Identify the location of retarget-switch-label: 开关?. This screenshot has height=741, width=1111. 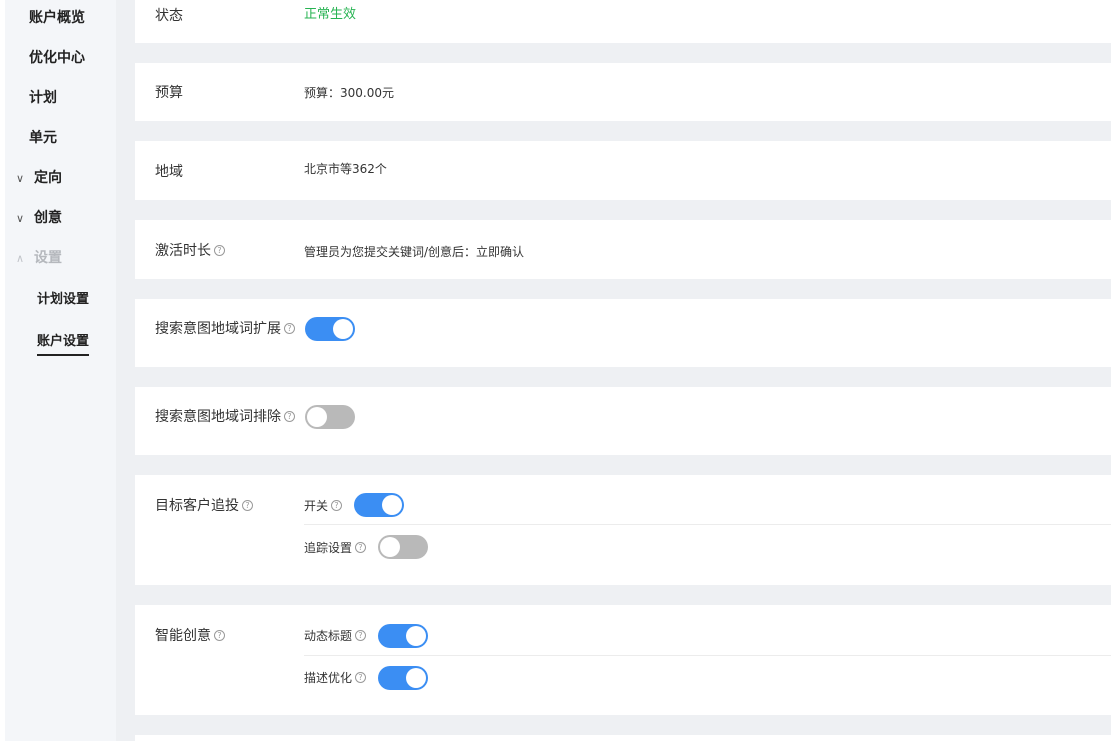
(323, 506).